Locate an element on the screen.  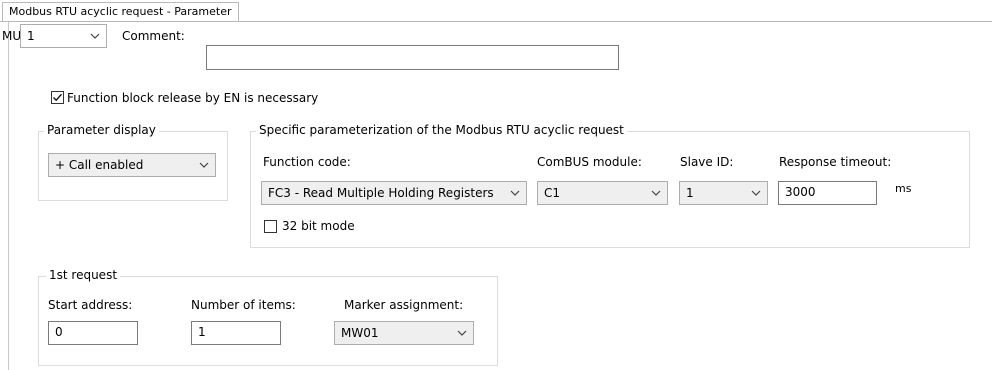
slave-id-select: 1 is located at coordinates (723, 193).